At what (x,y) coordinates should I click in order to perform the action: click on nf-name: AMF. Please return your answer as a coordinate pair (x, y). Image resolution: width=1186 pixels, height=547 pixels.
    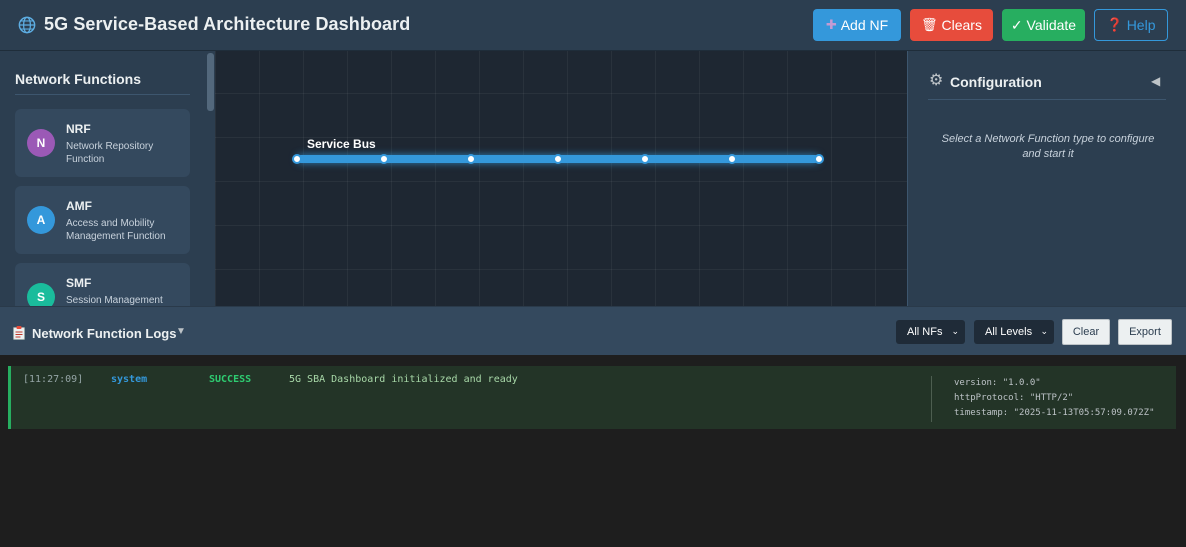
    Looking at the image, I should click on (79, 206).